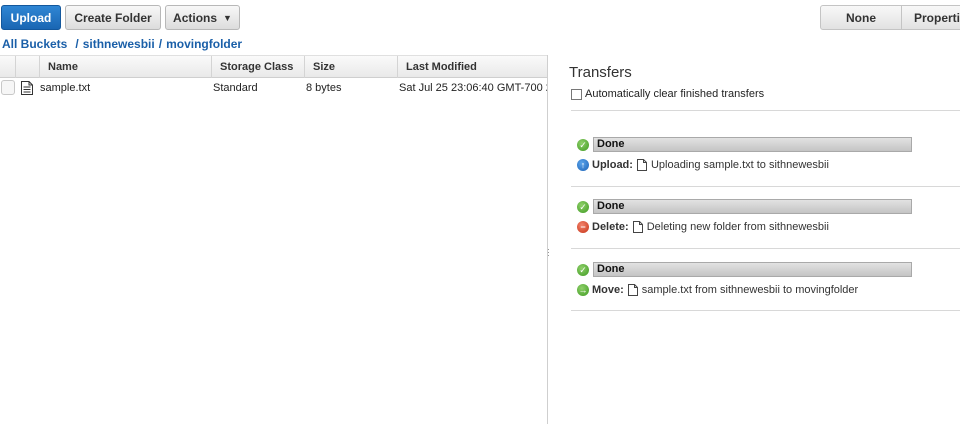 This screenshot has height=424, width=960. I want to click on operation-label: Upload:, so click(612, 165).